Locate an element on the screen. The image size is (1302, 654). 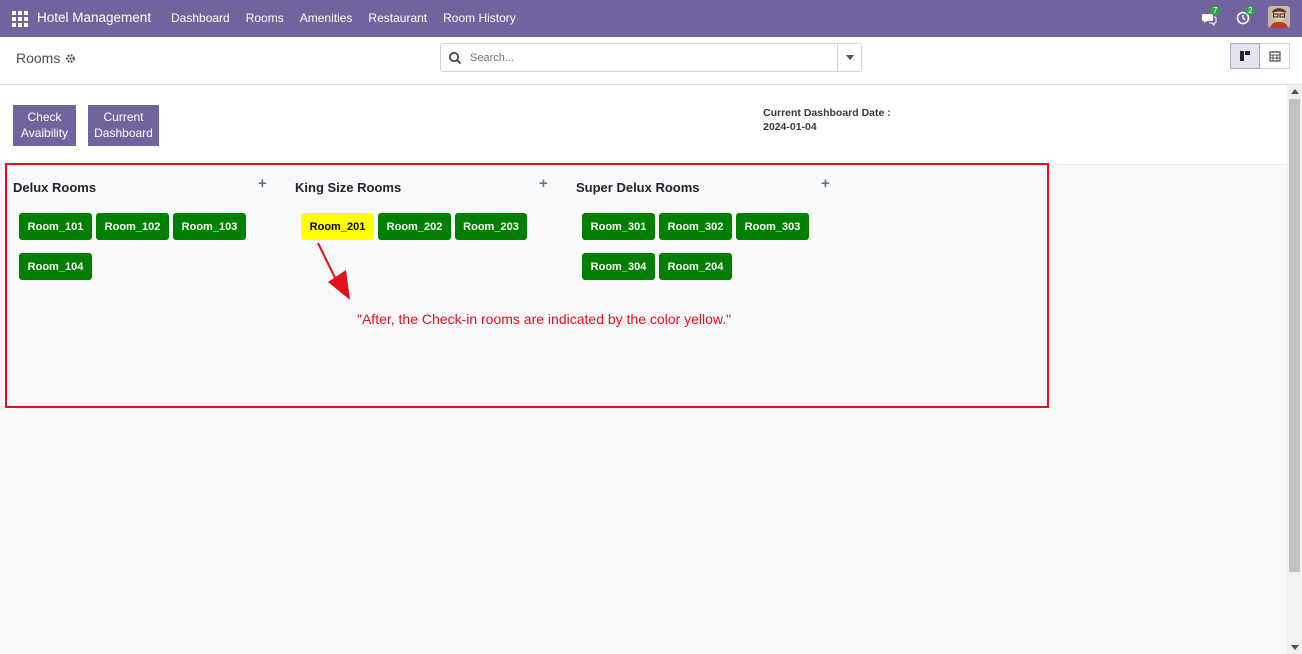
user-avatar is located at coordinates (1279, 17).